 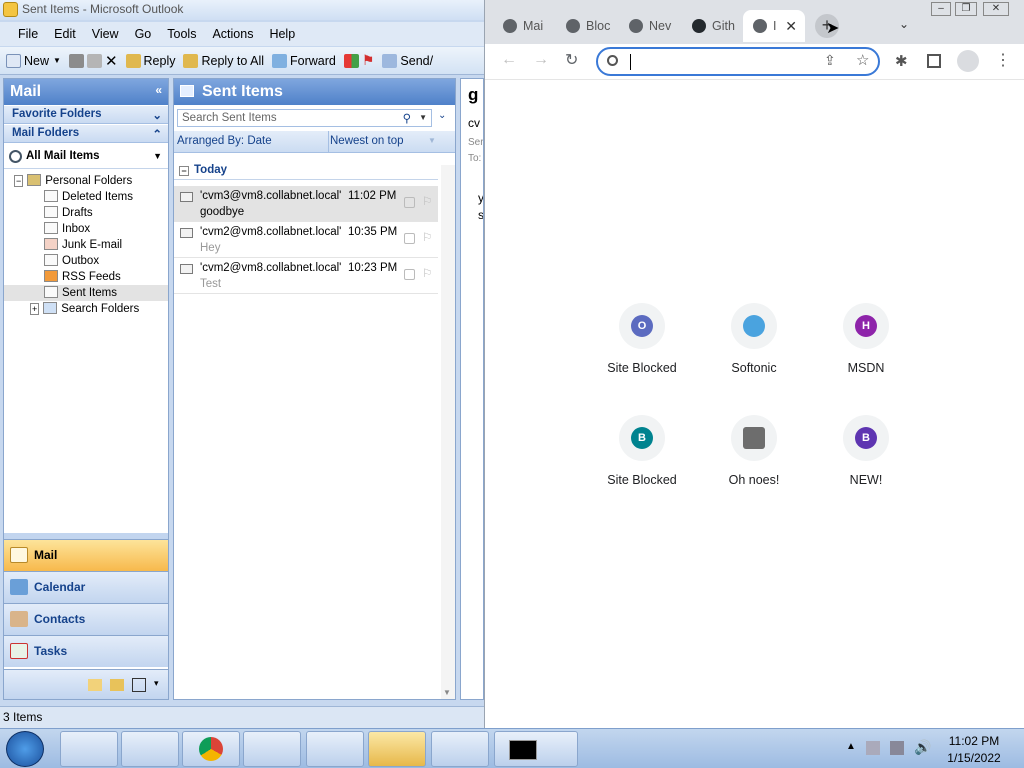 I want to click on maximize-icon: ❐, so click(x=966, y=9).